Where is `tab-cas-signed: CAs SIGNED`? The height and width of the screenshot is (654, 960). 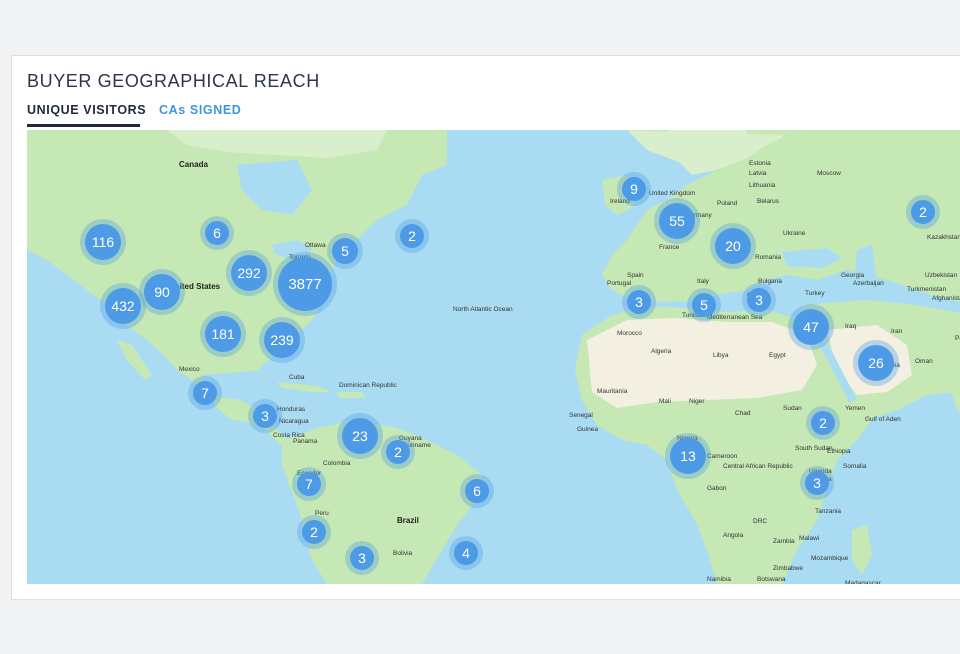
tab-cas-signed: CAs SIGNED is located at coordinates (200, 110).